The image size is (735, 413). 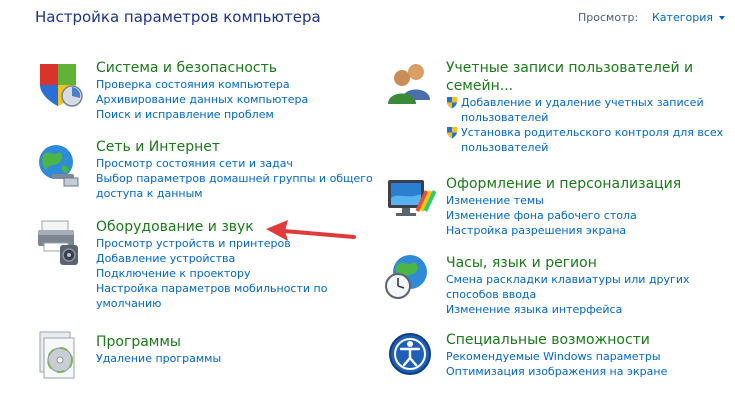 I want to click on appearance-monitor-icon, so click(x=411, y=199).